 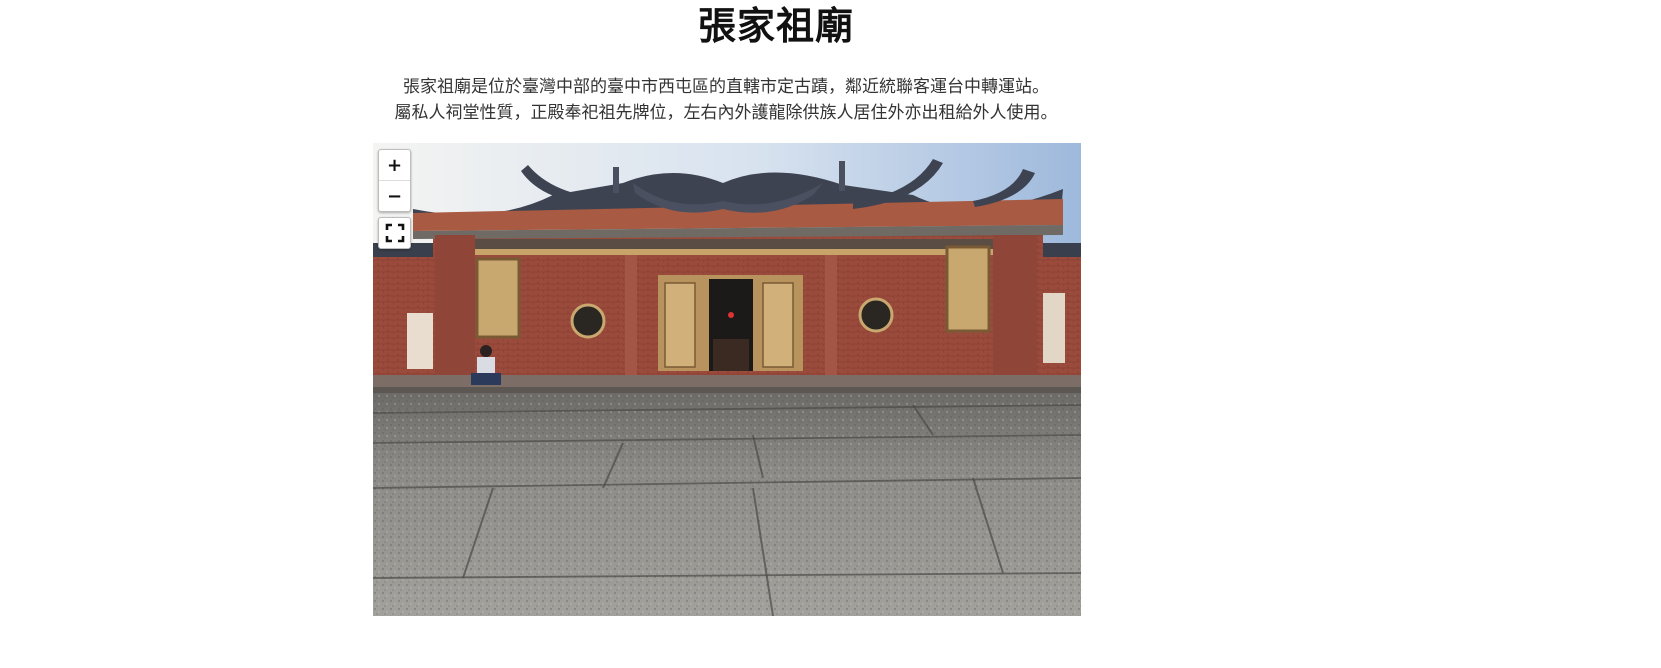 I want to click on page-title: 張家祖廟, so click(x=775, y=26).